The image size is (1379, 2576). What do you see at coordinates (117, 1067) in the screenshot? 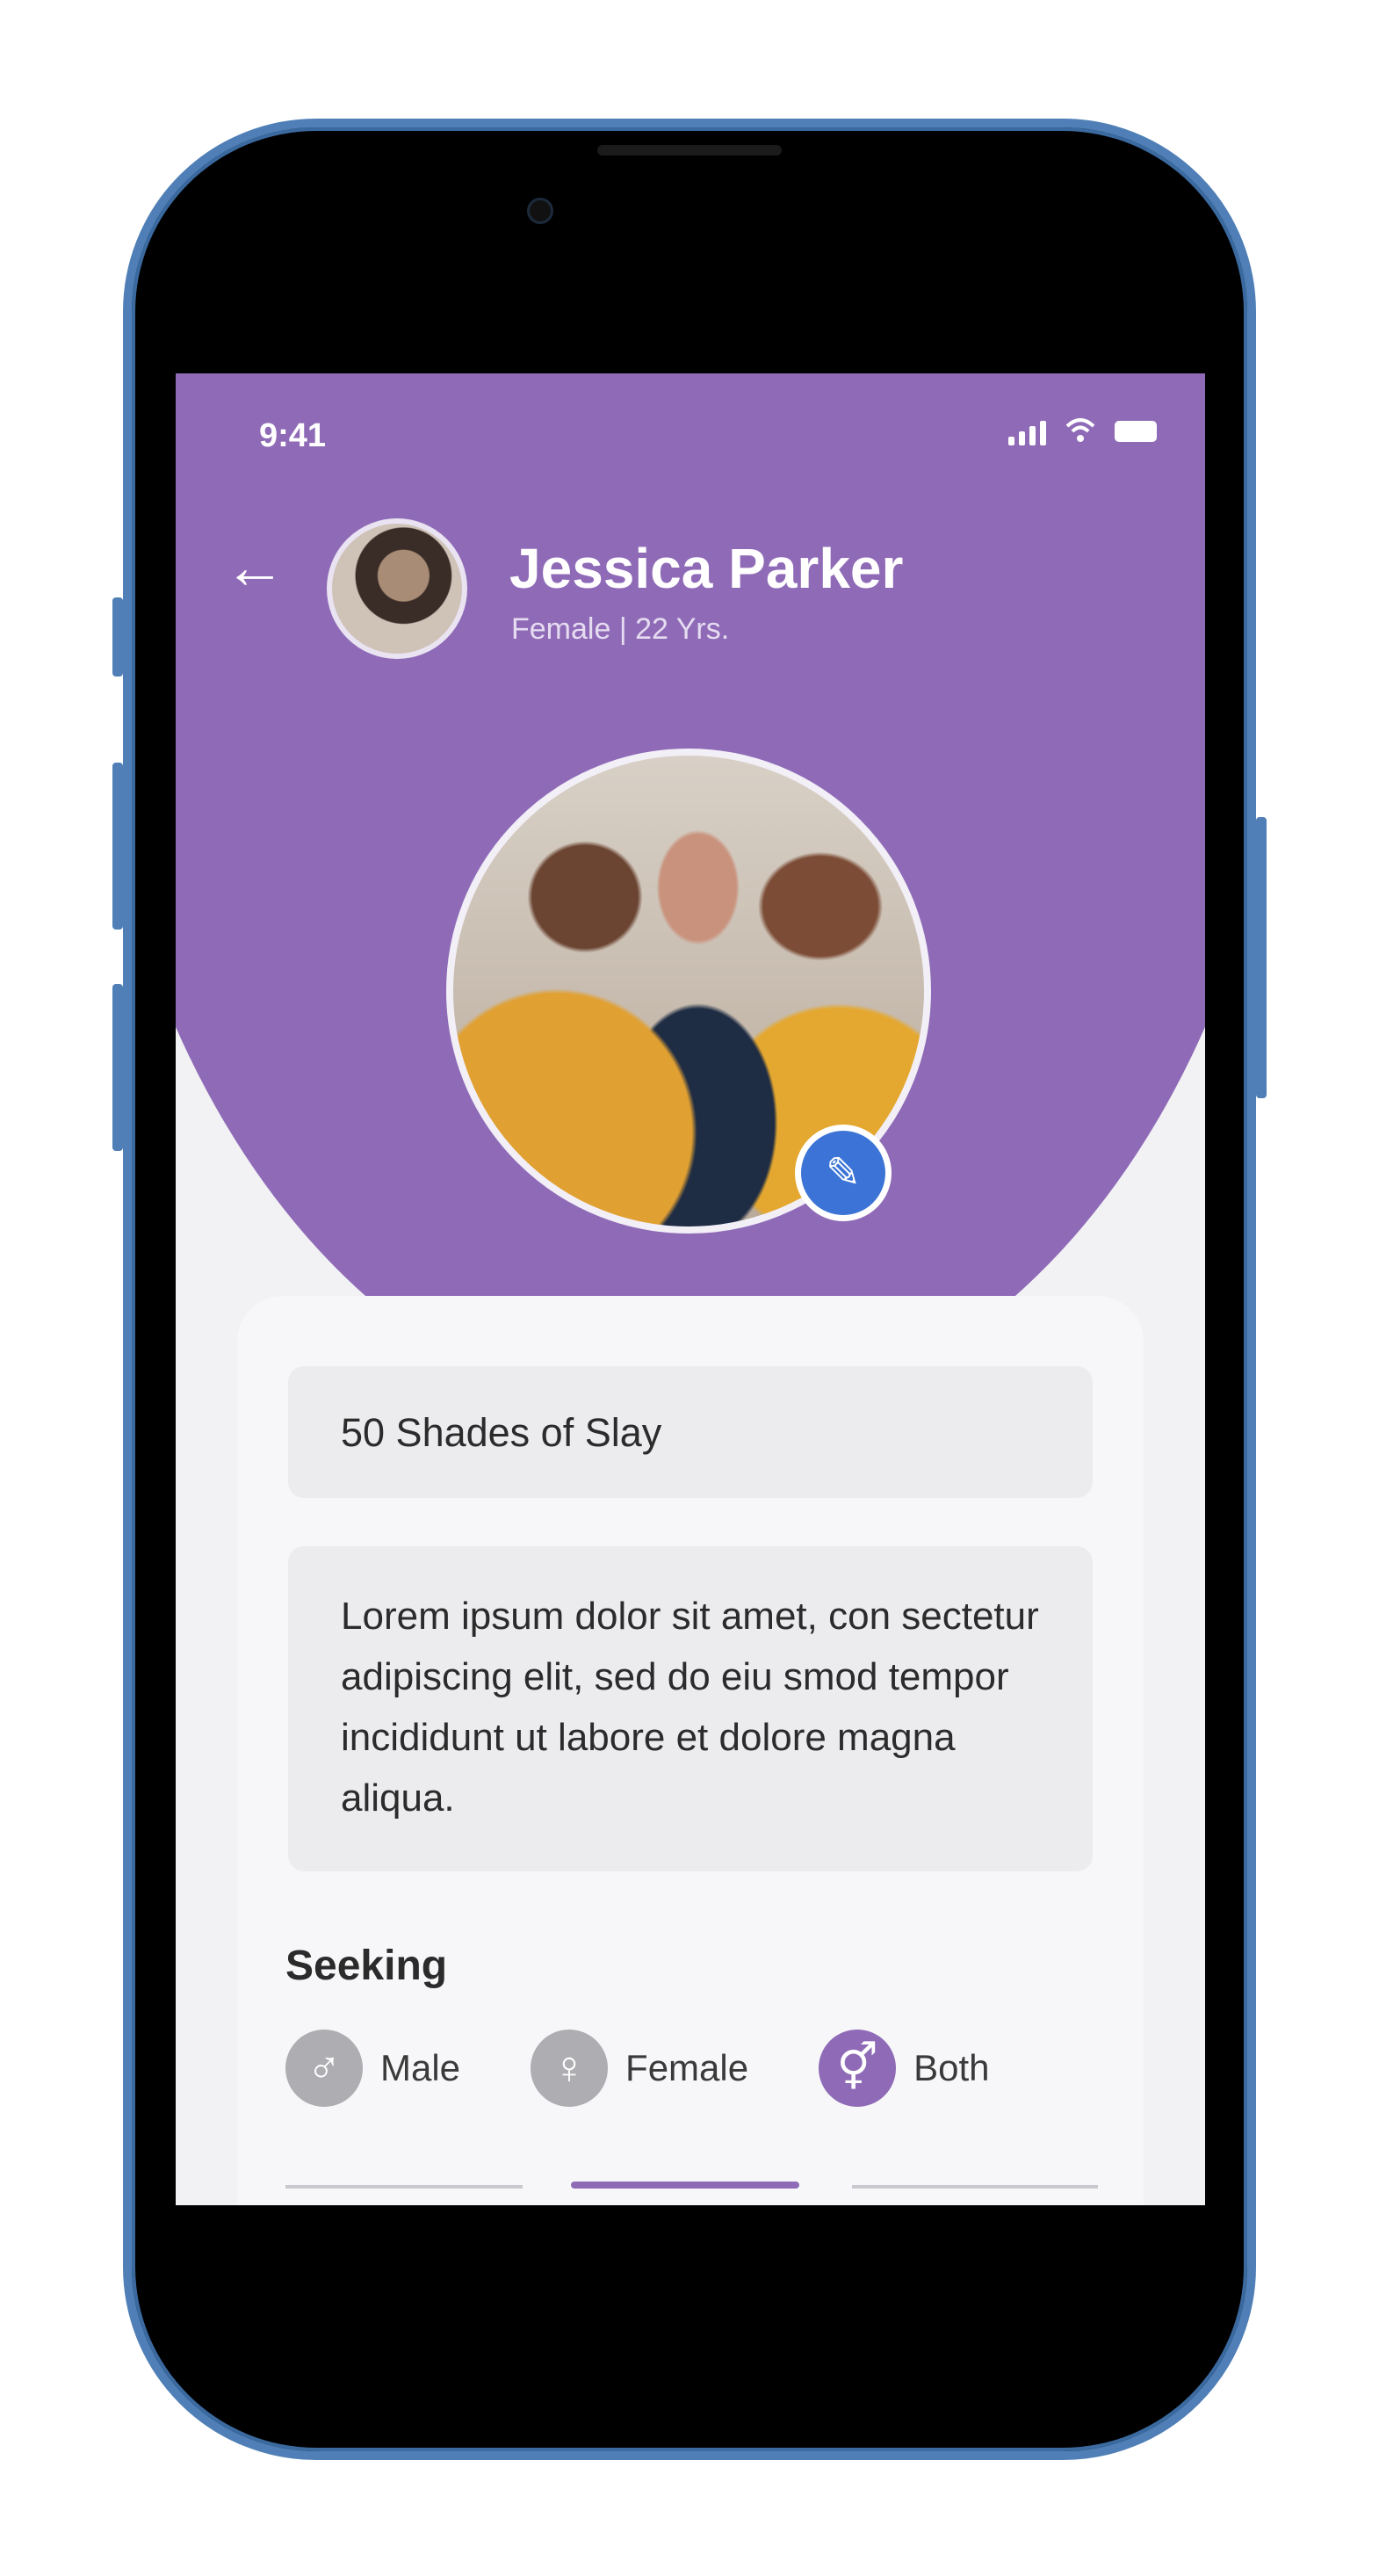
I see `volume-down-button` at bounding box center [117, 1067].